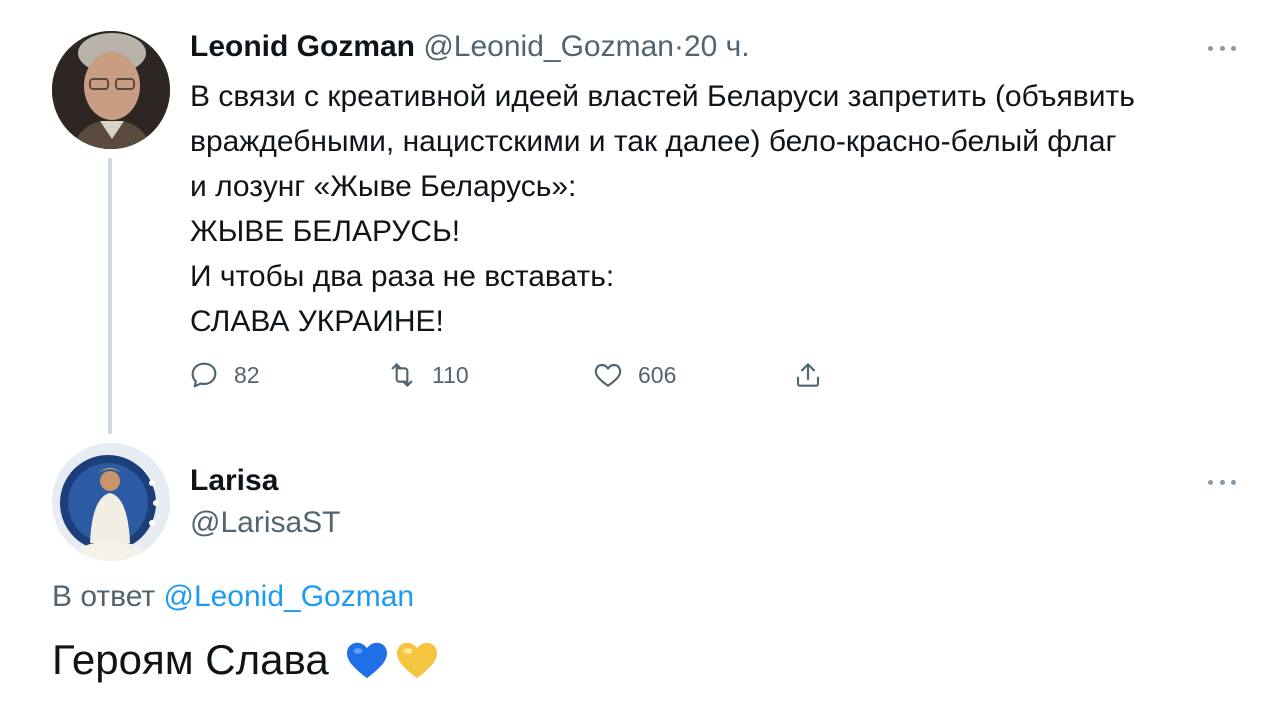 Image resolution: width=1280 pixels, height=703 pixels. I want to click on retweet-count: 110, so click(450, 374).